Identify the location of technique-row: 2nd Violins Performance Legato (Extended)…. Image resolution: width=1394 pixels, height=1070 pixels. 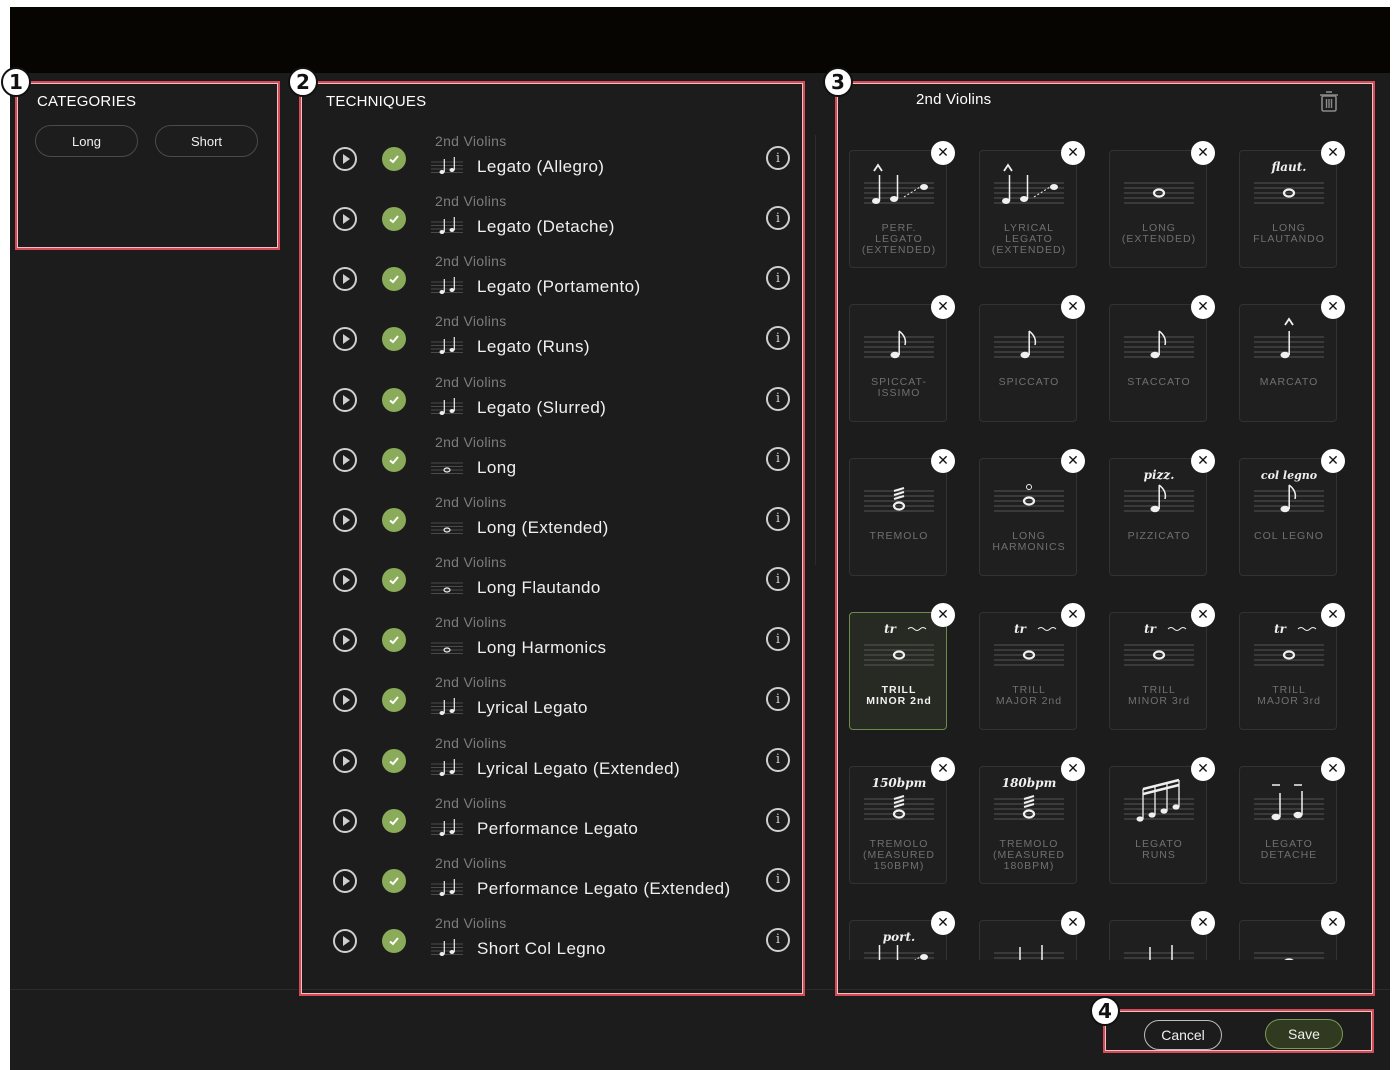
(552, 879).